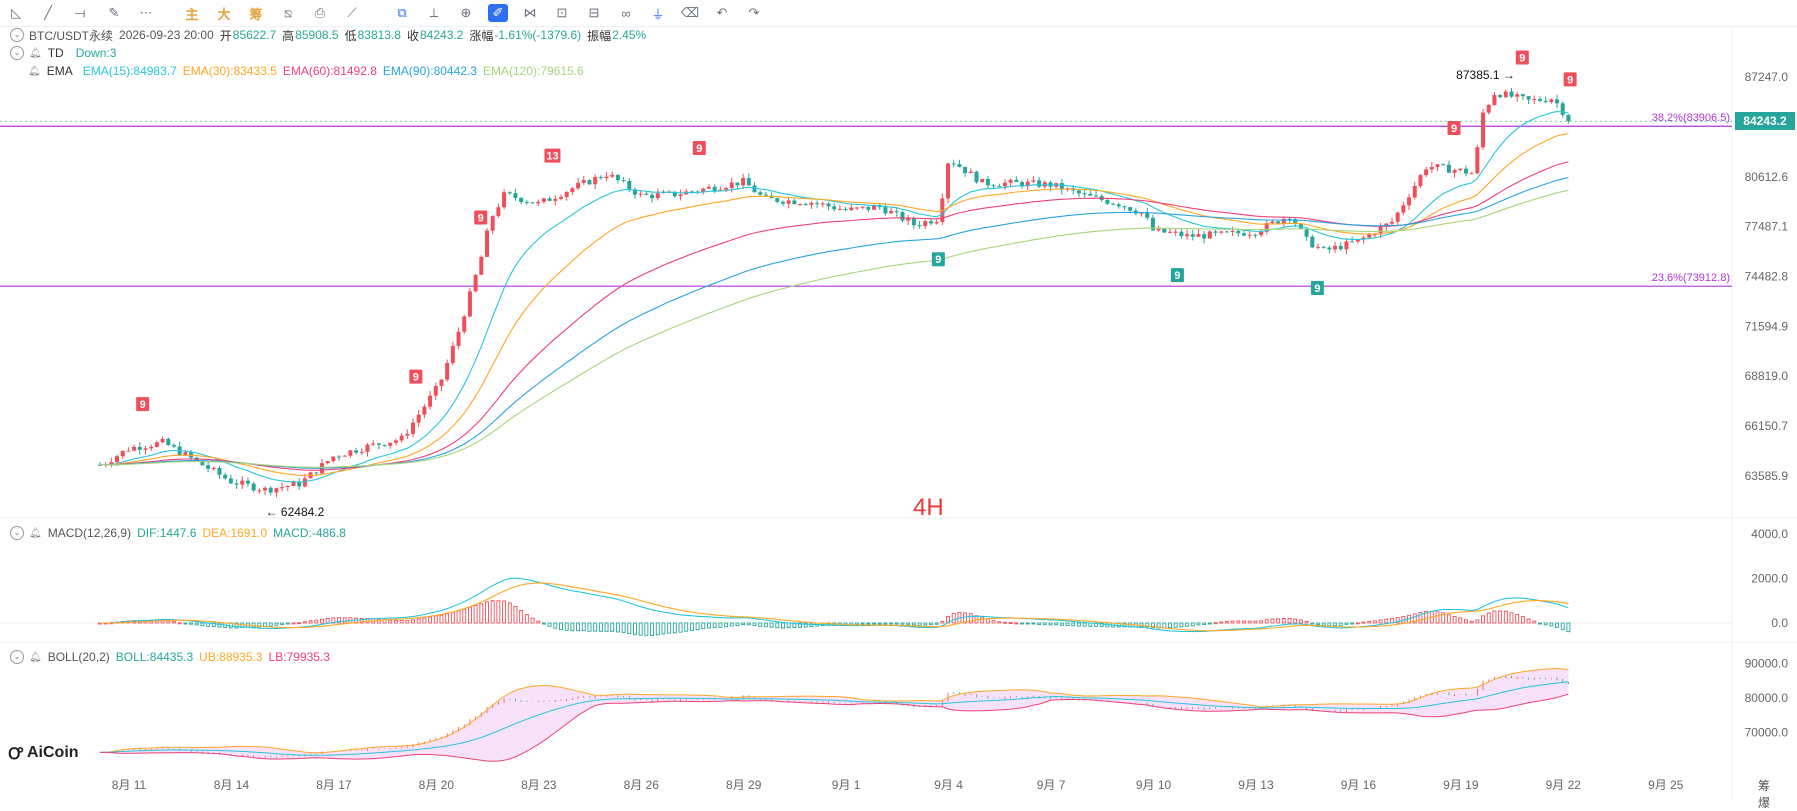  What do you see at coordinates (1461, 785) in the screenshot?
I see `x-tick-label: 9月 19` at bounding box center [1461, 785].